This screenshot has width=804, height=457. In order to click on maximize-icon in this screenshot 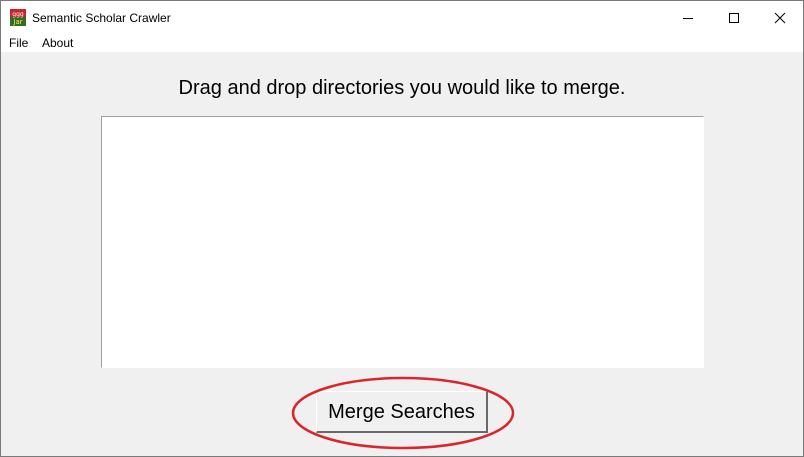, I will do `click(734, 18)`.